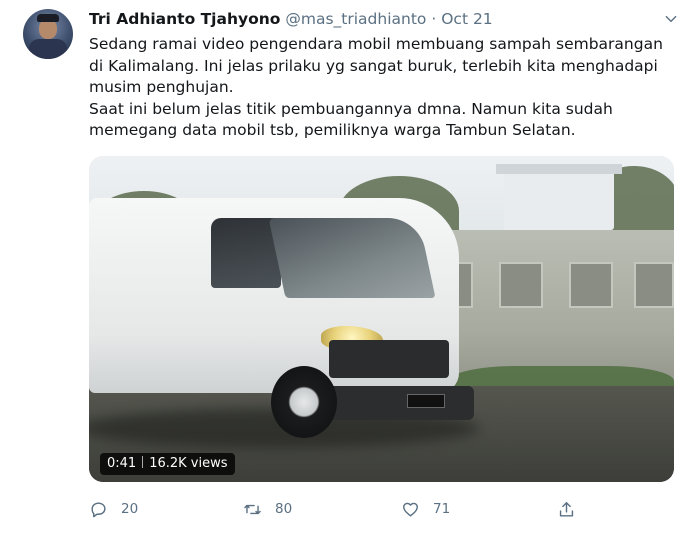  What do you see at coordinates (284, 509) in the screenshot?
I see `retweet-count: 80` at bounding box center [284, 509].